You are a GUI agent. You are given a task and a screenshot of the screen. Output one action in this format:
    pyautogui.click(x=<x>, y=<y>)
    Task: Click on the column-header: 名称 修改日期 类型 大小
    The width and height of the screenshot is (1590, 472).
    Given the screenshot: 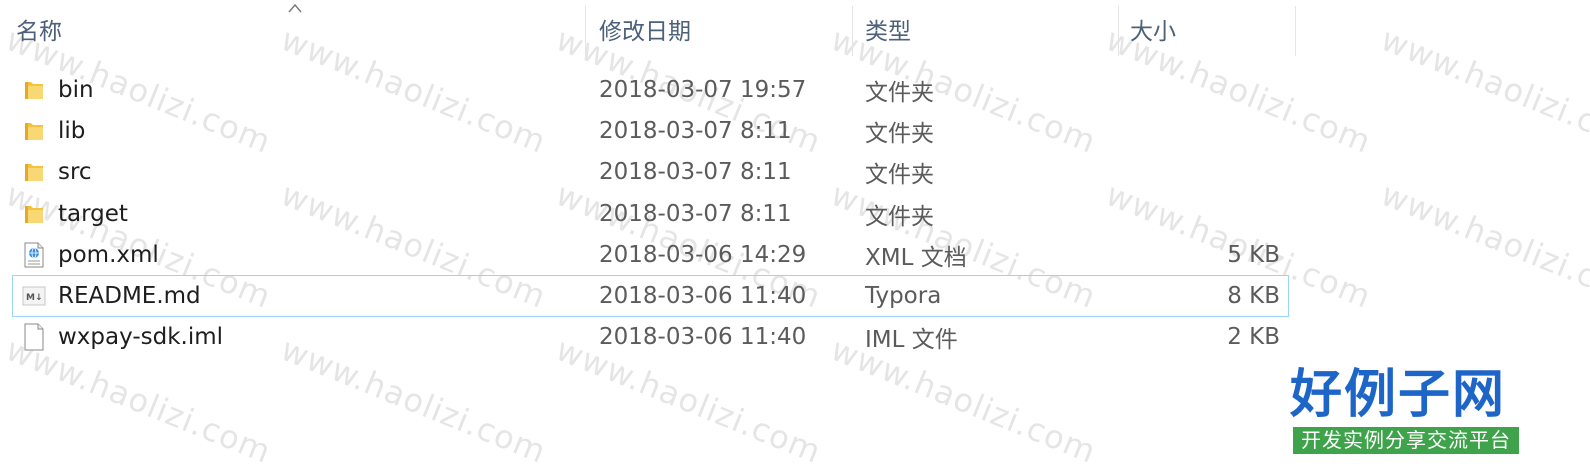 What is the action you would take?
    pyautogui.click(x=650, y=31)
    